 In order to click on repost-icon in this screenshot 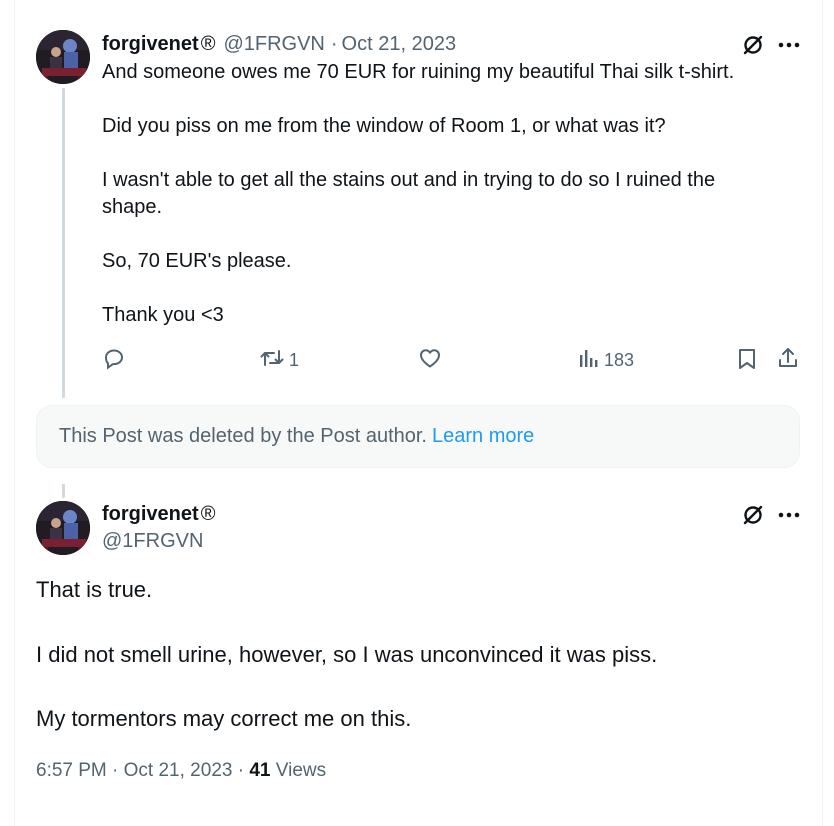, I will do `click(272, 360)`.